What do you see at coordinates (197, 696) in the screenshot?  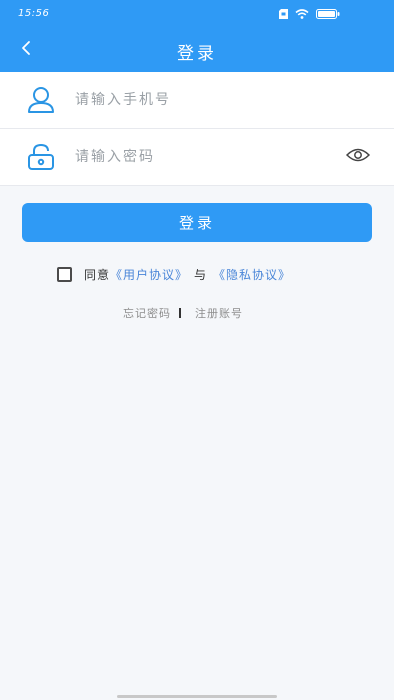 I see `home-indicator` at bounding box center [197, 696].